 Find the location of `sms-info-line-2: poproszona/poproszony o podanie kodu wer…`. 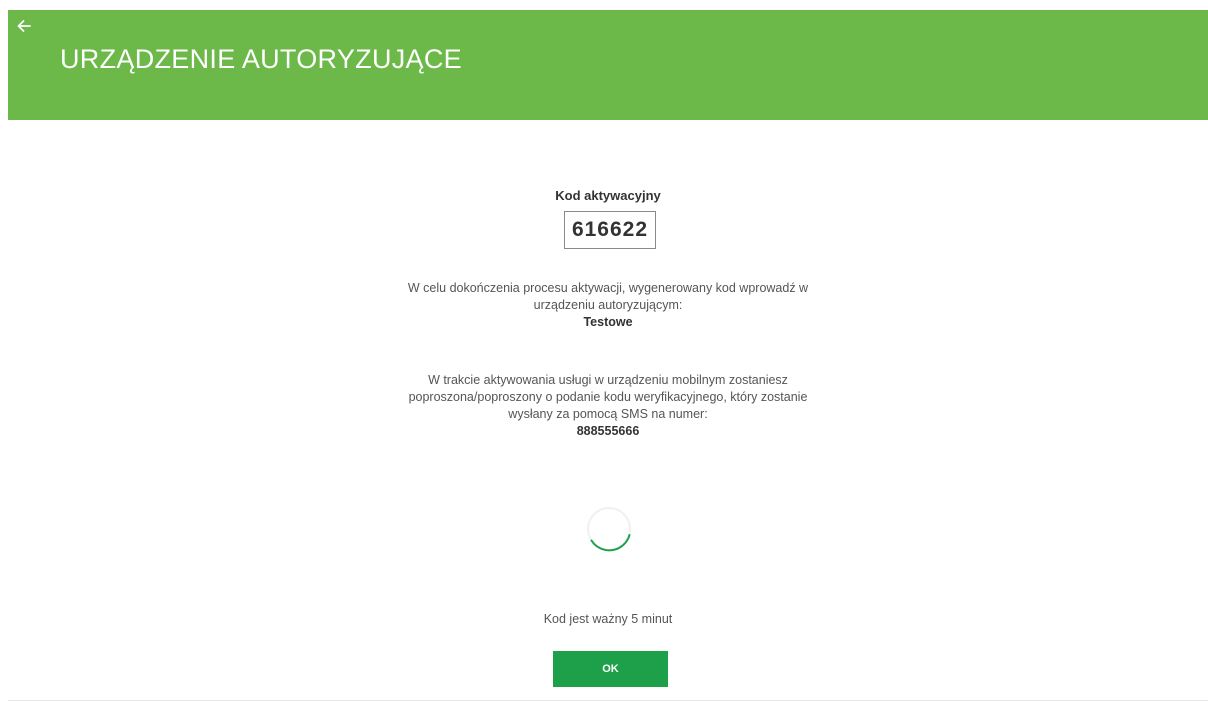

sms-info-line-2: poproszona/poproszony o podanie kodu wer… is located at coordinates (608, 397).